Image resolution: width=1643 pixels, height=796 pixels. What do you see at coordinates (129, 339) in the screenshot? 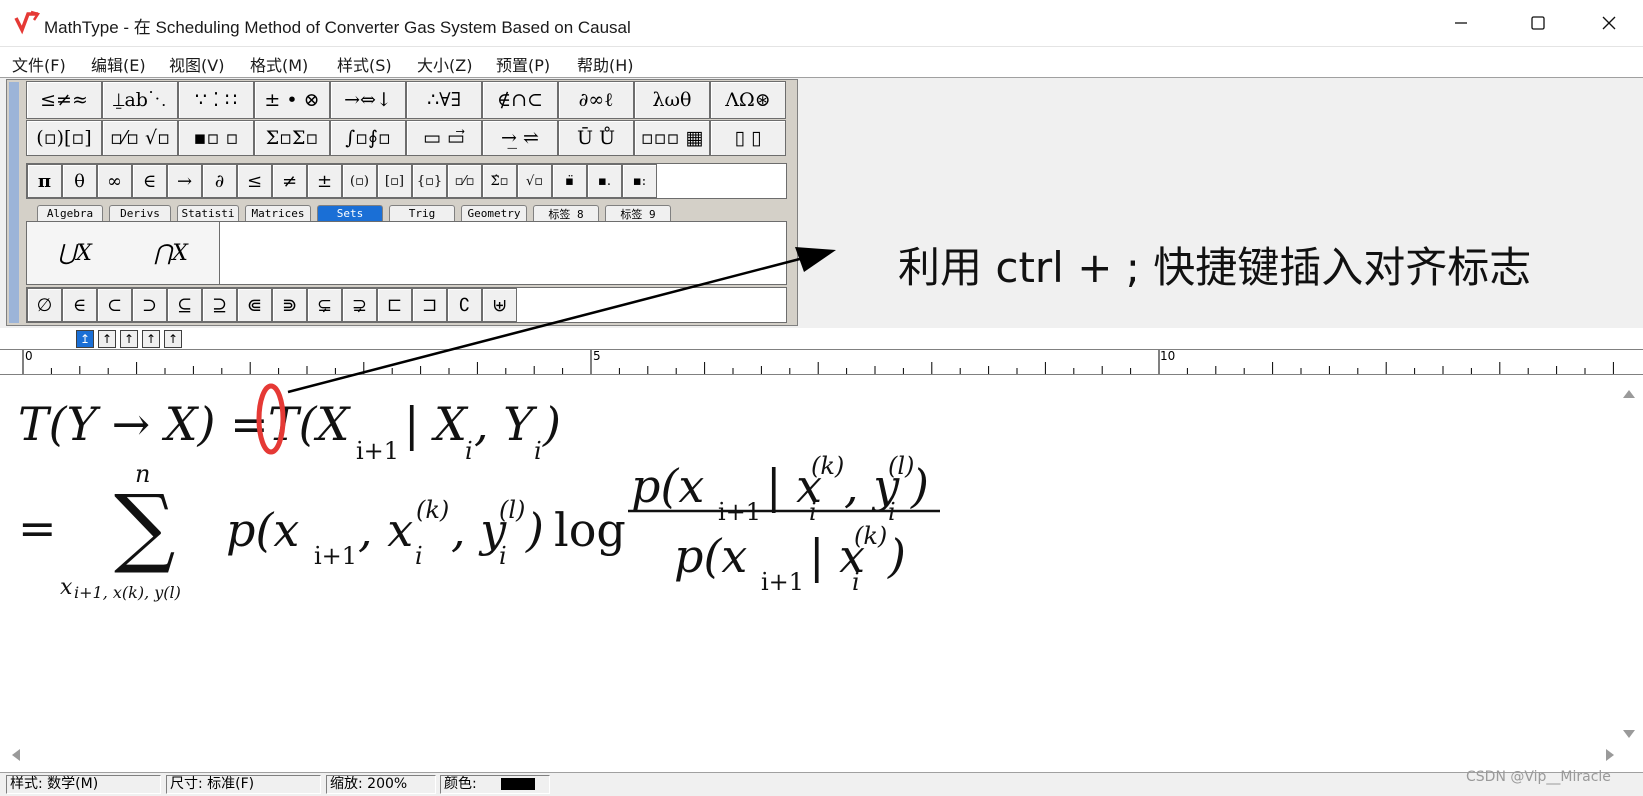
I see `align-up-right-icon: ↑` at bounding box center [129, 339].